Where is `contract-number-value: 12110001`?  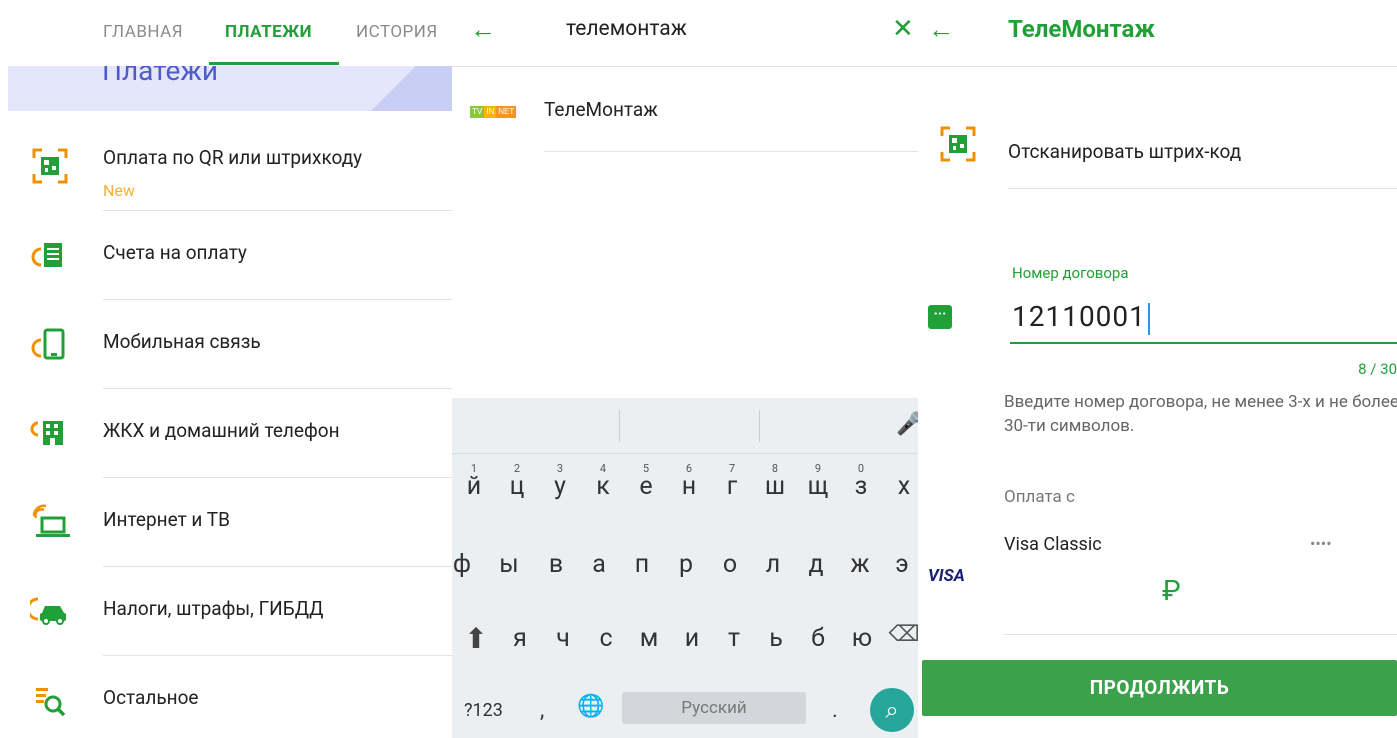 contract-number-value: 12110001 is located at coordinates (1079, 316).